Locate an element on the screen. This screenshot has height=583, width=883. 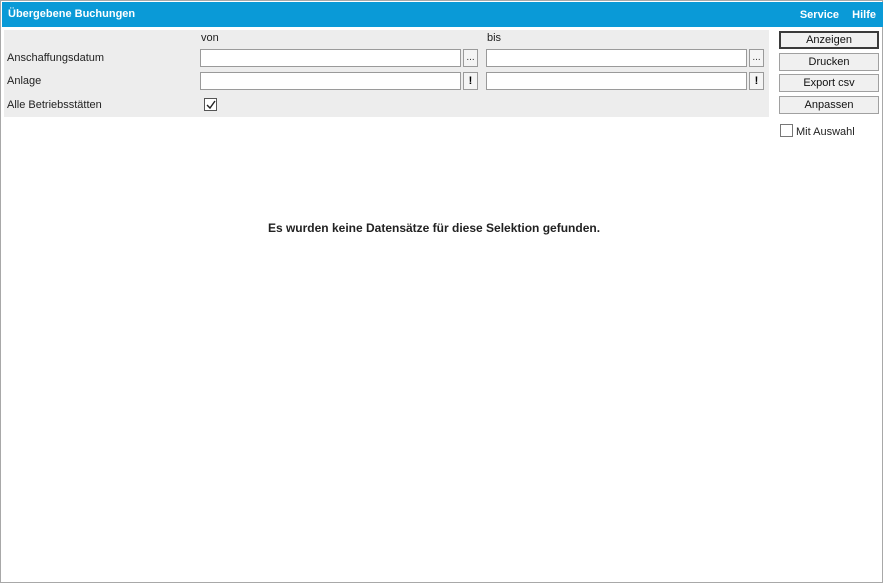
anschaffungsdatum-label: Anschaffungsdatum is located at coordinates (56, 58).